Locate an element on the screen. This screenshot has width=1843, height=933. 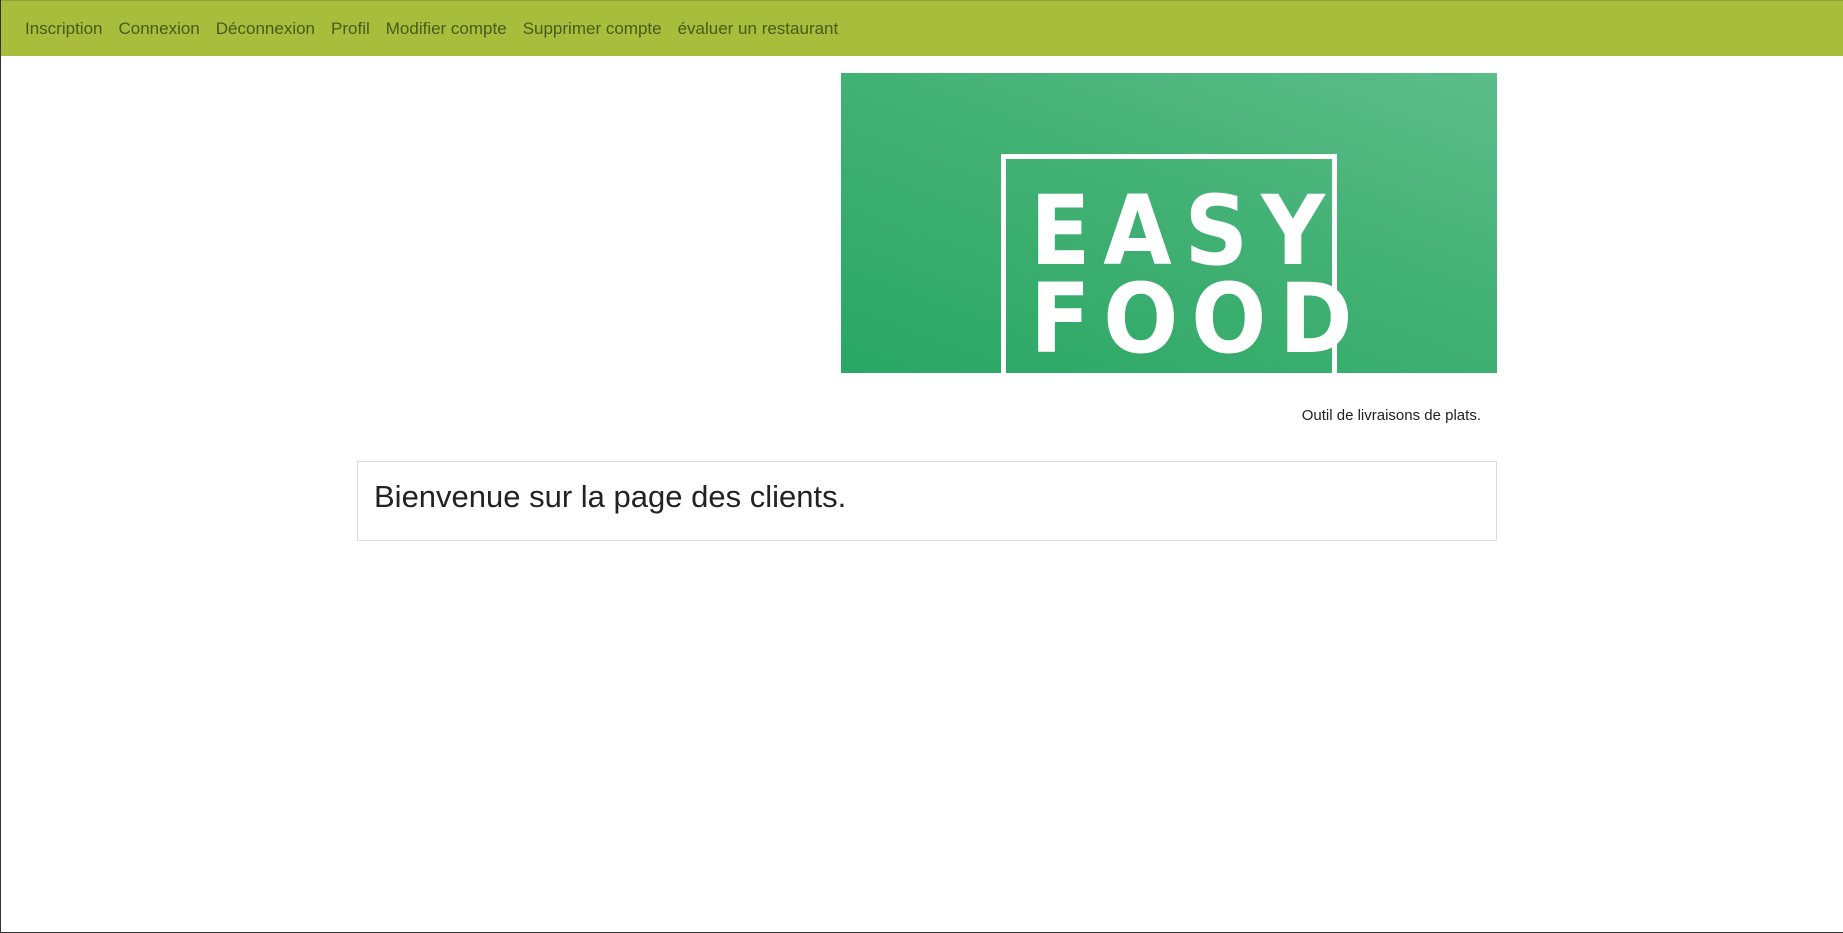
easyfood-logo-banner: EASY FOOD is located at coordinates (1169, 223).